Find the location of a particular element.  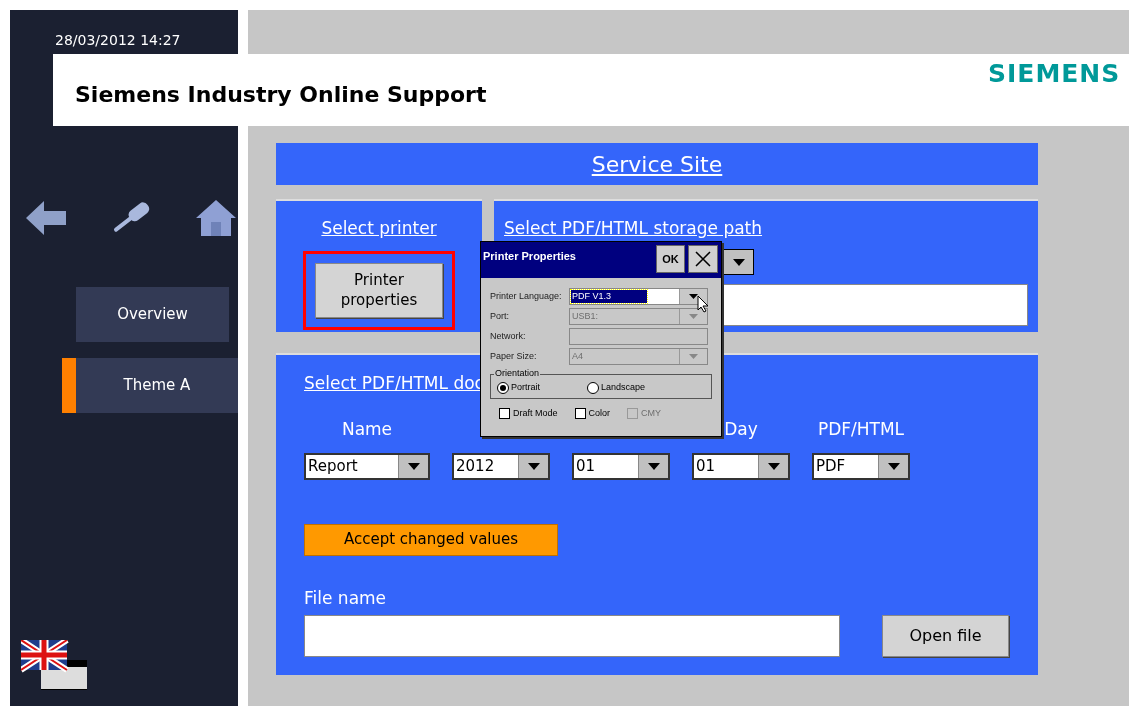

nav-item: Overview is located at coordinates (152, 314).